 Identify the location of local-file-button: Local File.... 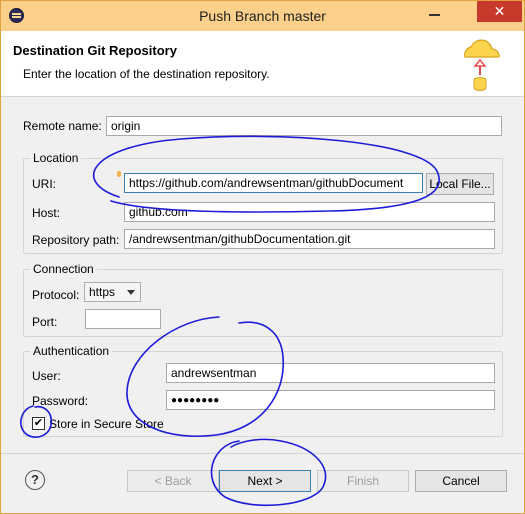
(460, 184).